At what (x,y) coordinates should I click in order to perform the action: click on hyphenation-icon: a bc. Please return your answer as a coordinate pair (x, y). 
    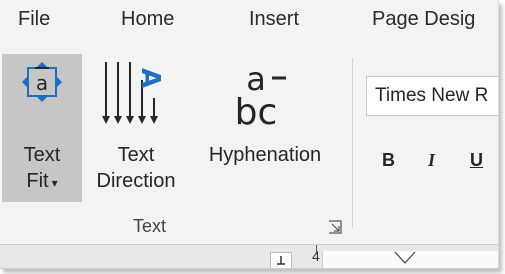
    Looking at the image, I should click on (260, 94).